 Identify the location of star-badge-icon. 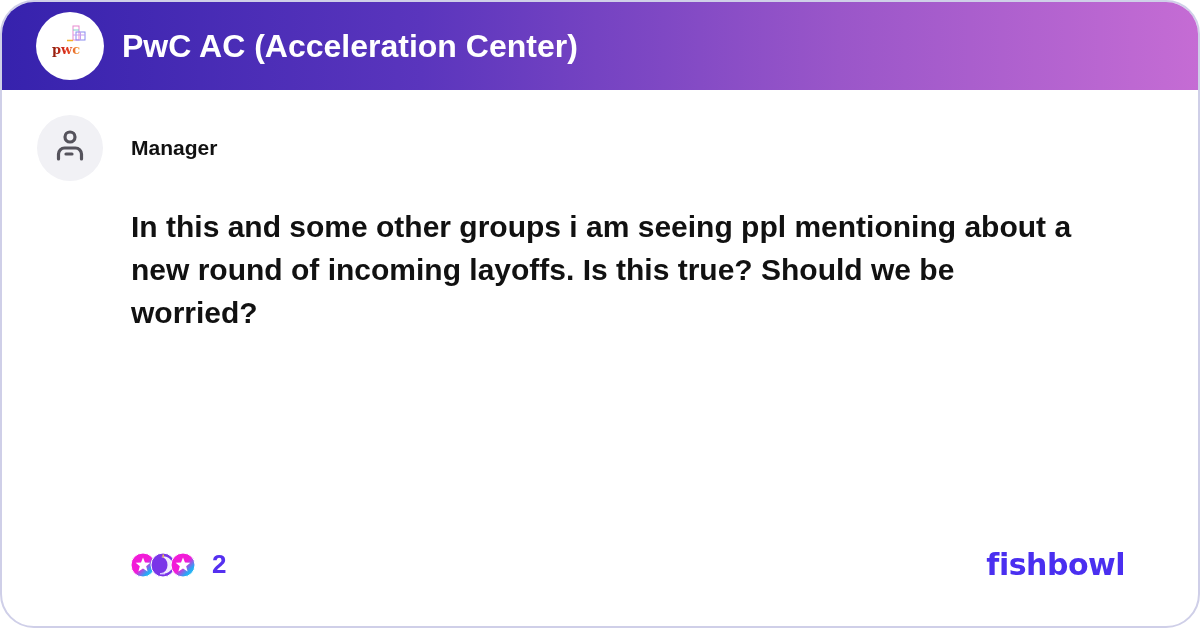
(183, 564).